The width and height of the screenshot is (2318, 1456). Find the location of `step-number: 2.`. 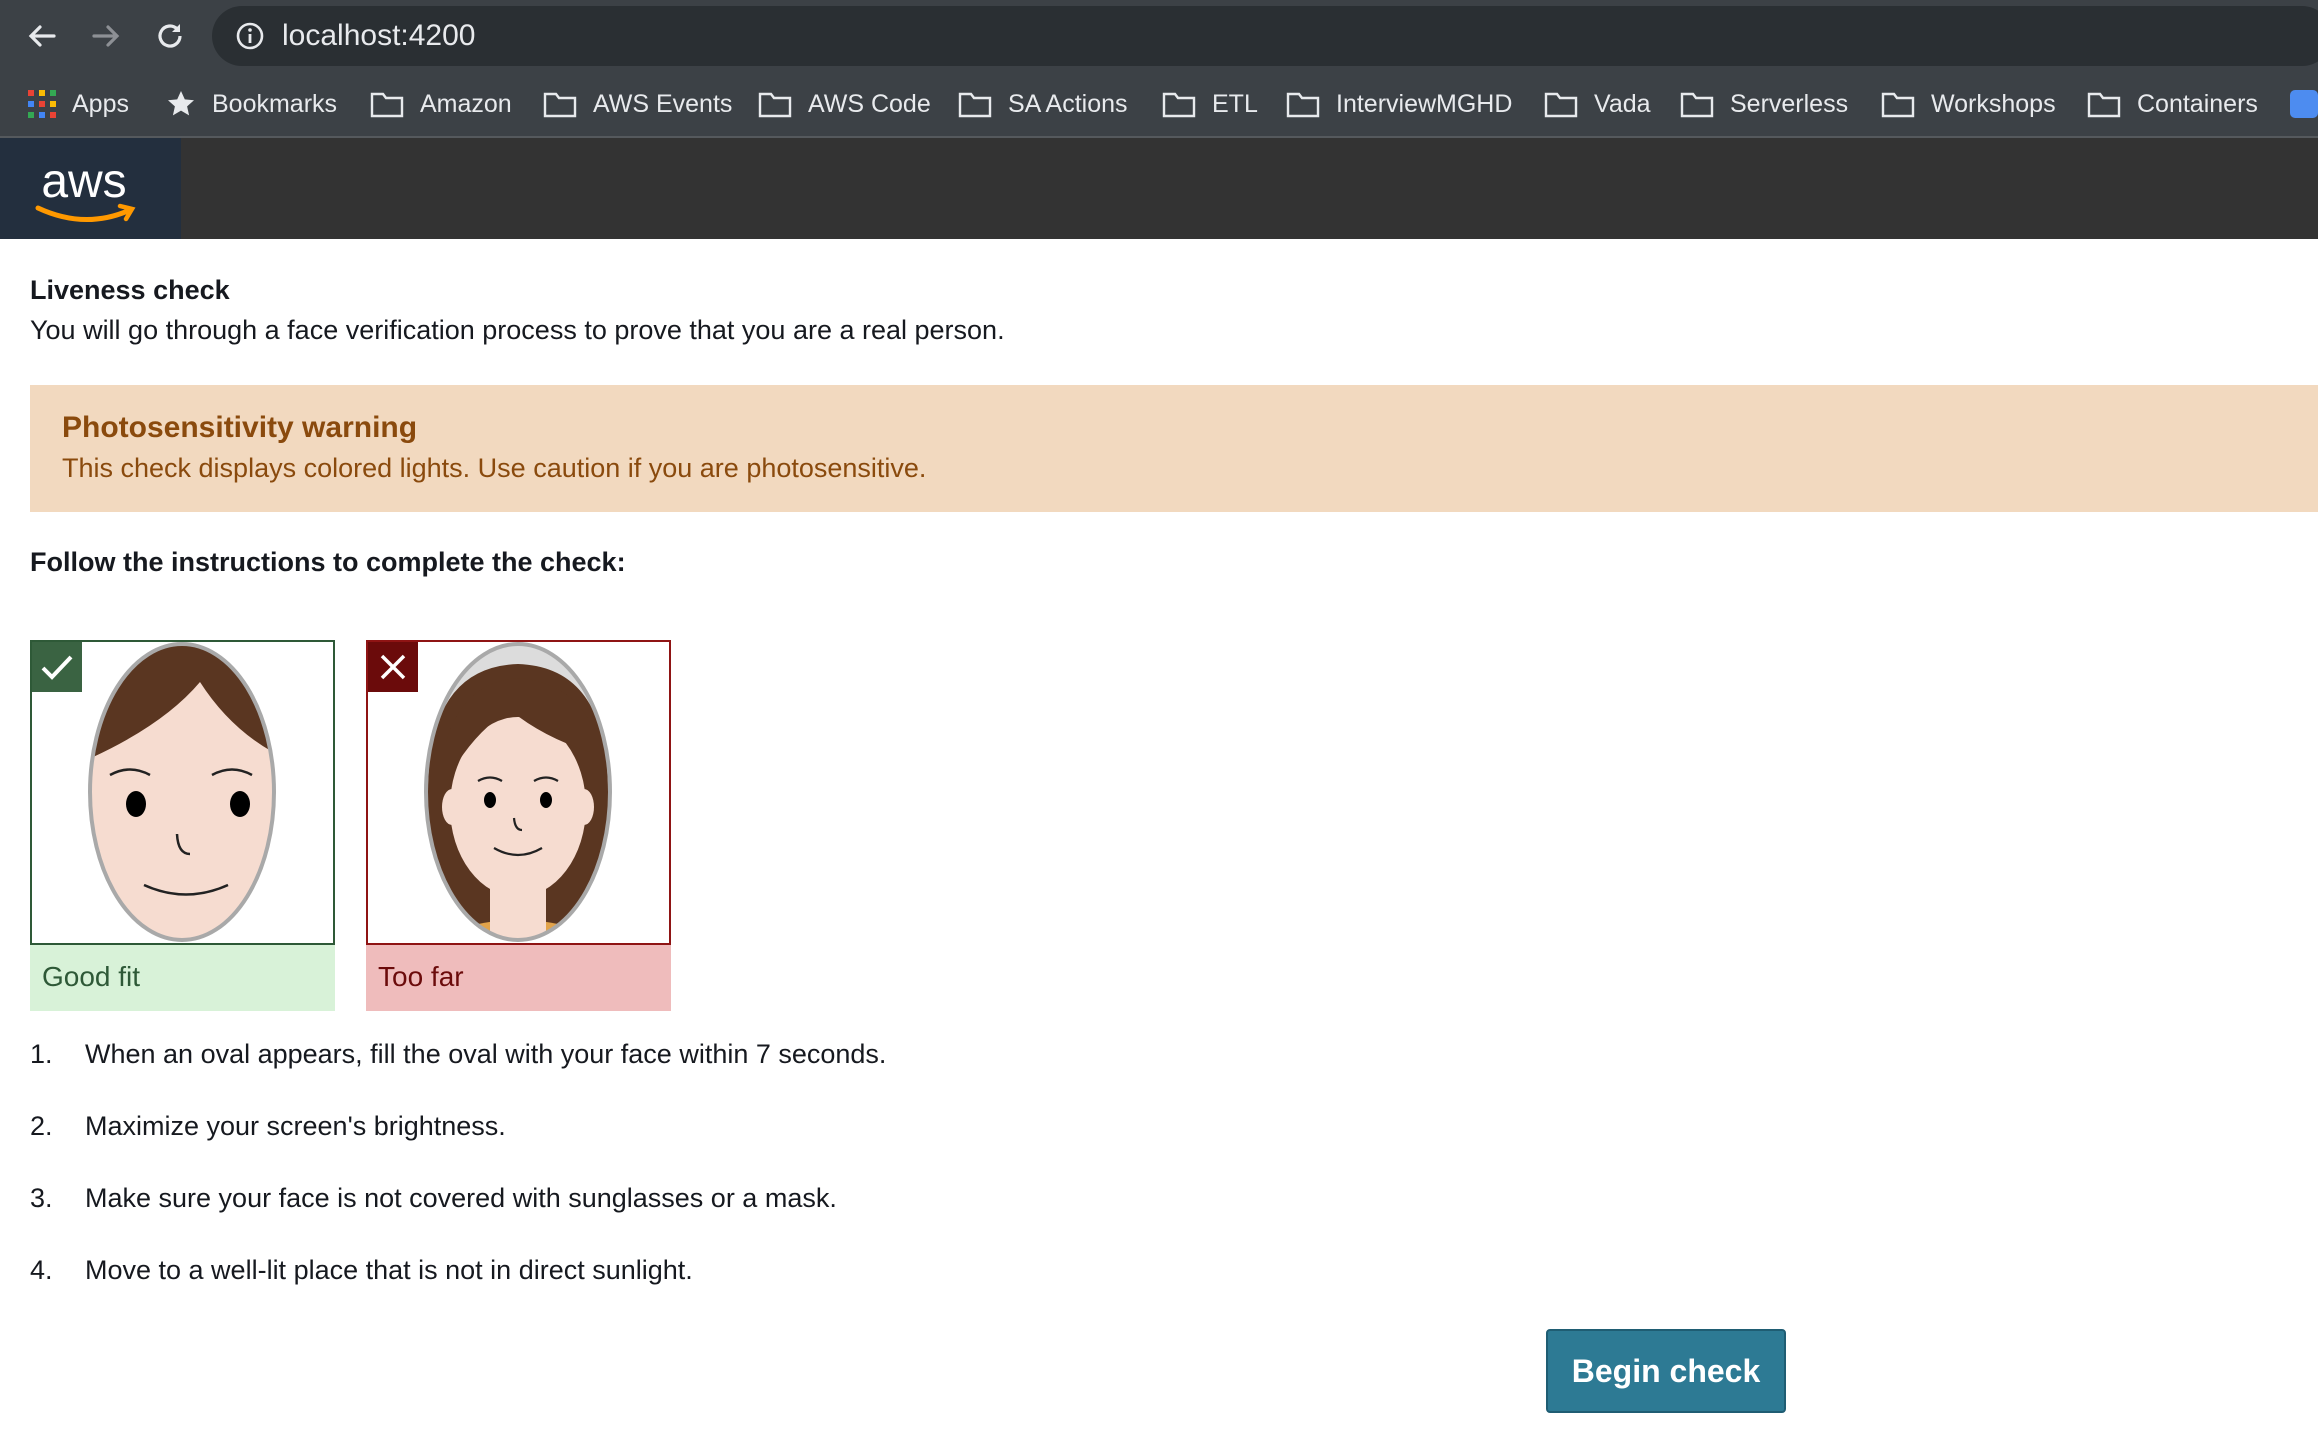

step-number: 2. is located at coordinates (41, 1126).